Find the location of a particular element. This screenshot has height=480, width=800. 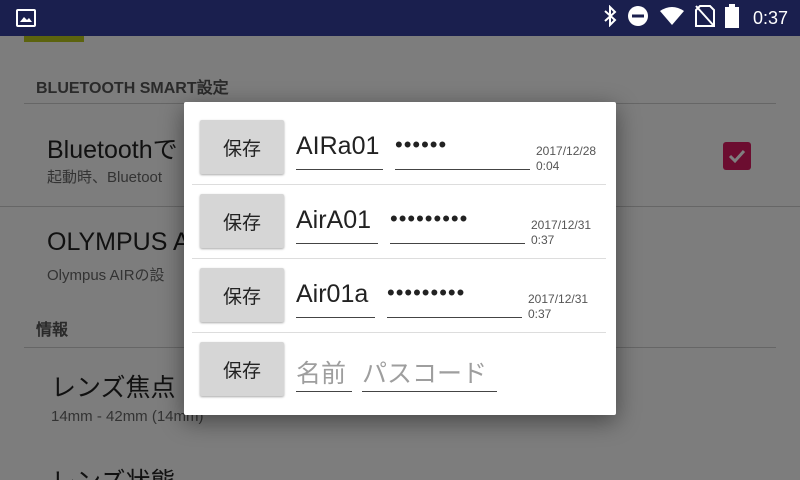

name-field: AirA01 is located at coordinates (337, 224).